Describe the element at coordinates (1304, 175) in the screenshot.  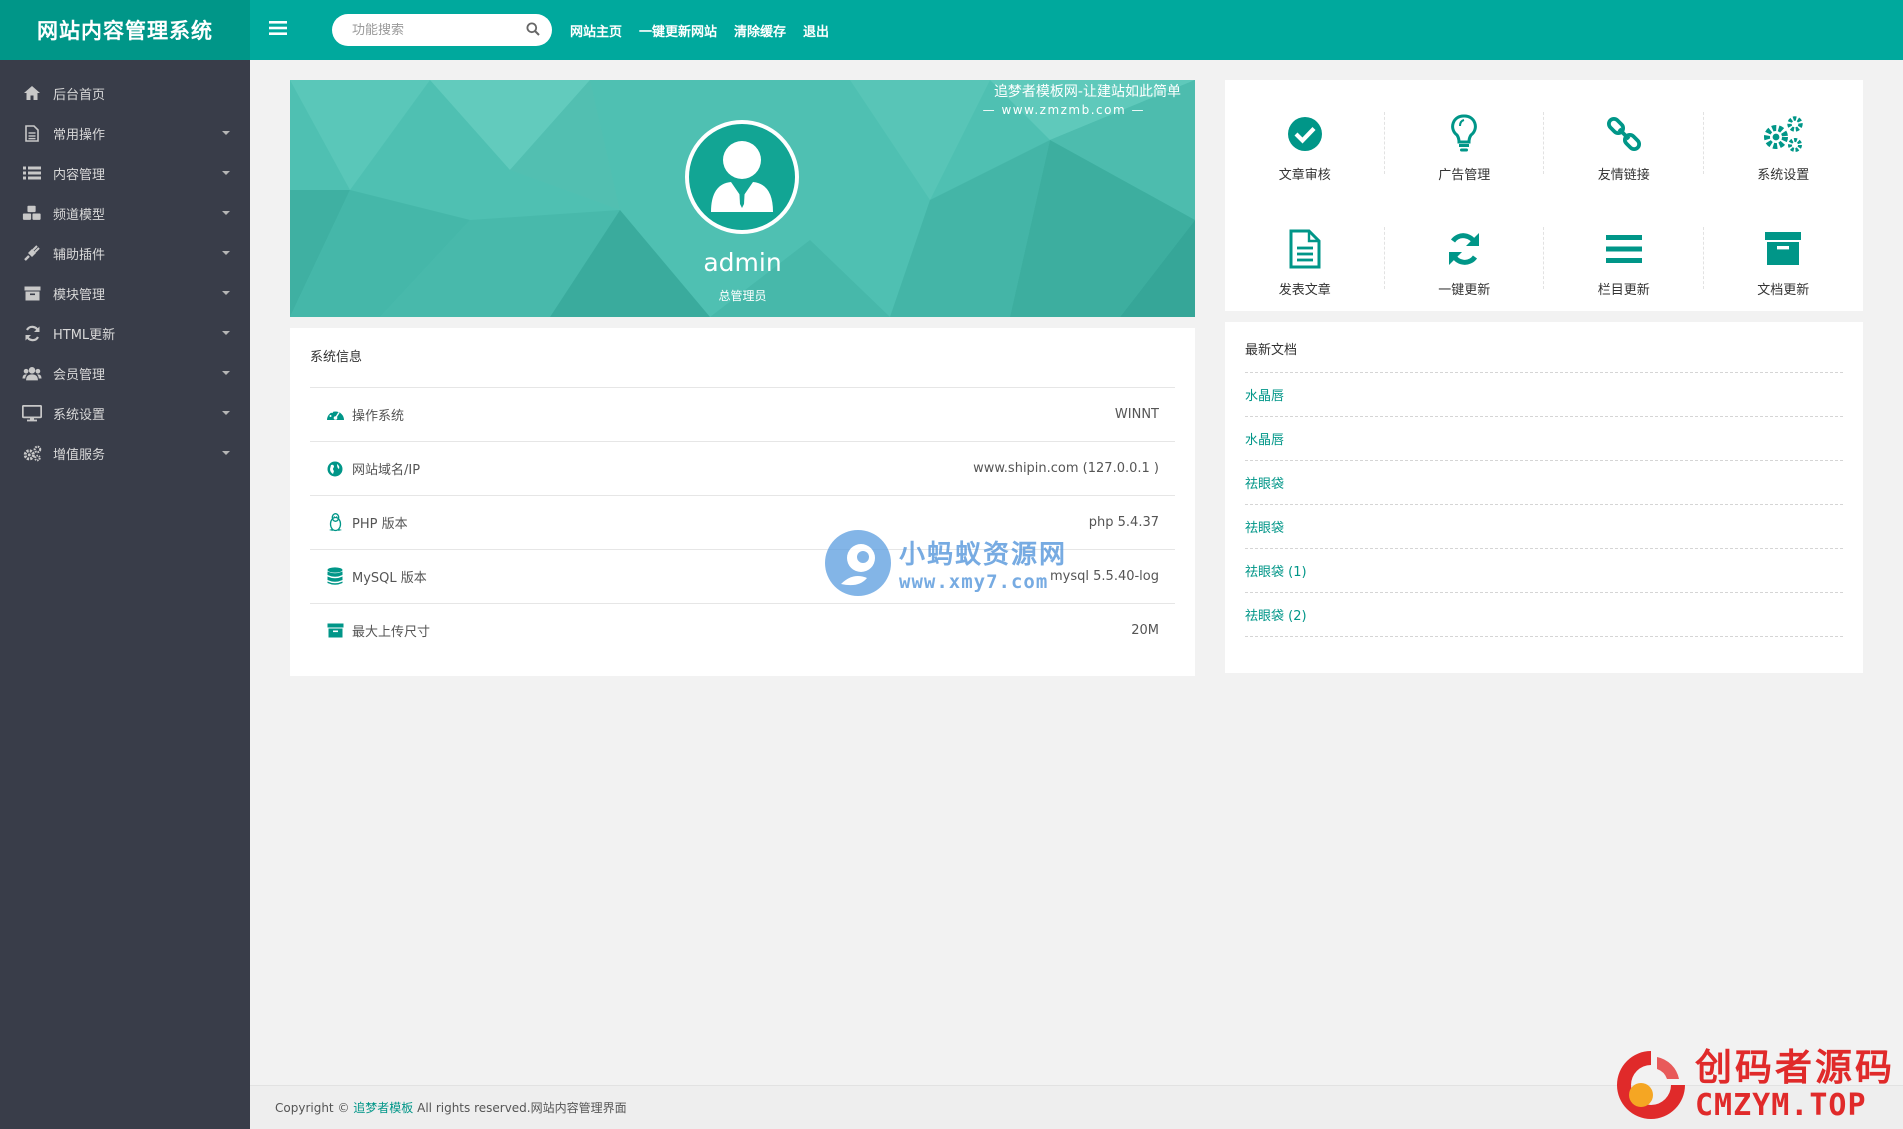
I see `quick-action-label: 文章审核` at that location.